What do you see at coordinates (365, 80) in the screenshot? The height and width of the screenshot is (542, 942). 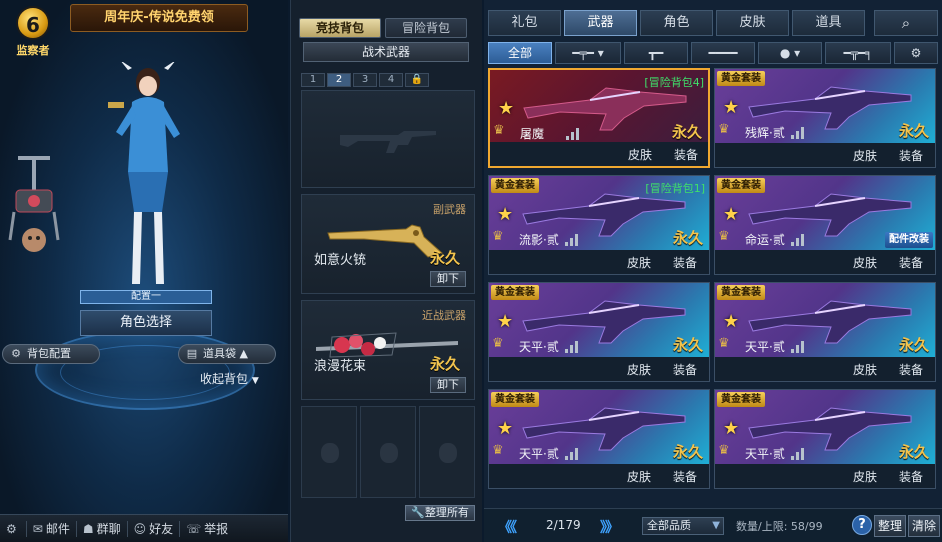 I see `slot-number-3: 3` at bounding box center [365, 80].